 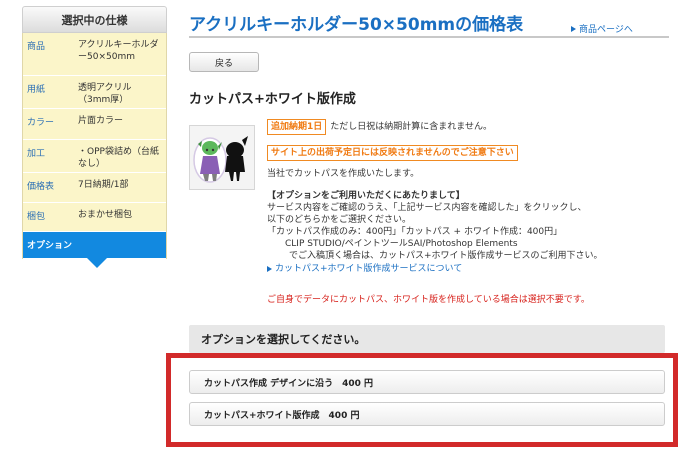 I want to click on spec-value: アクリルキーホルダー50×50mm, so click(x=118, y=51).